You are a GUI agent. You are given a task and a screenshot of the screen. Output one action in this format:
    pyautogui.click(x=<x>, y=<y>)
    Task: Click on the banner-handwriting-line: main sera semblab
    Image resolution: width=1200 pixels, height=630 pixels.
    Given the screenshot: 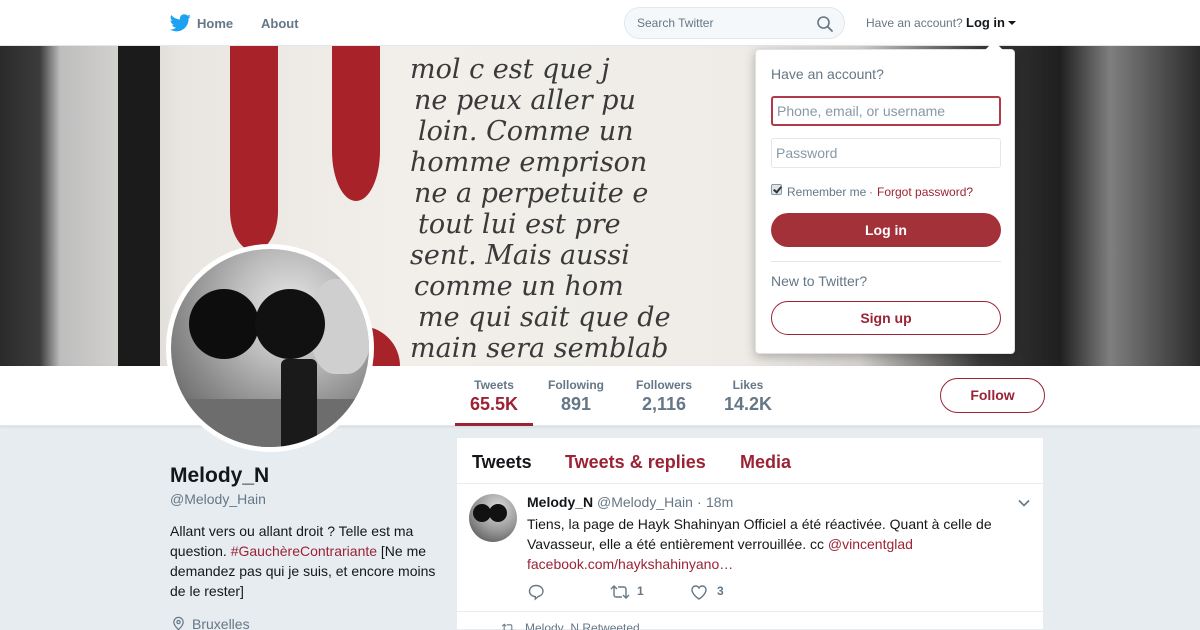 What is the action you would take?
    pyautogui.click(x=539, y=348)
    